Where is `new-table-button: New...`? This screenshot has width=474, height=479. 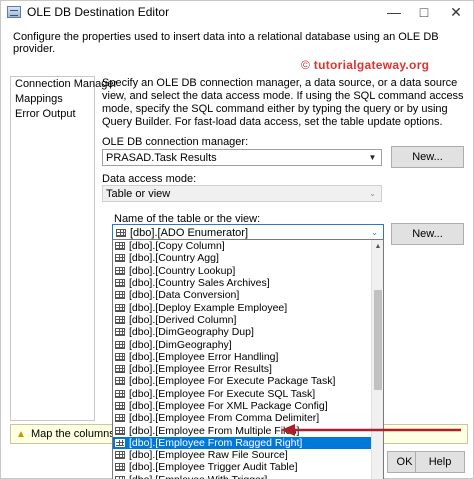
new-table-button: New... is located at coordinates (427, 234).